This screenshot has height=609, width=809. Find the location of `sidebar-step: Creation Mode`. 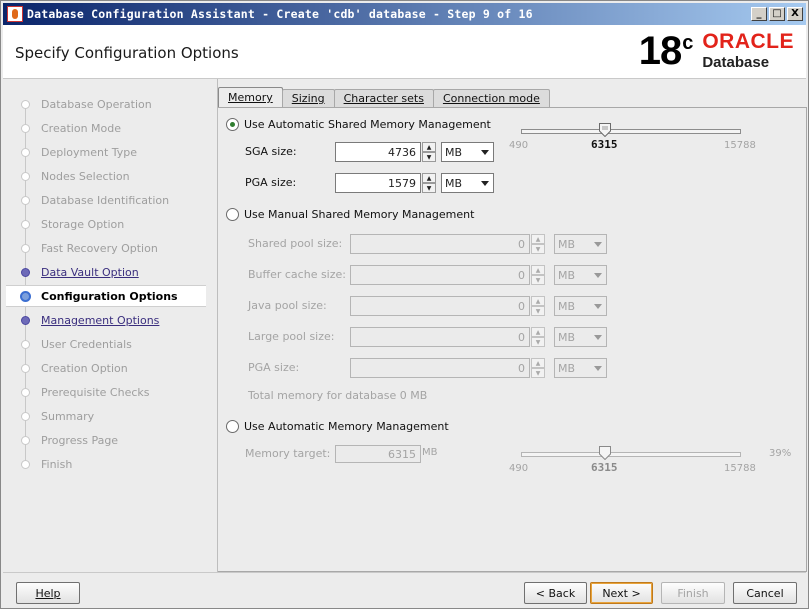

sidebar-step: Creation Mode is located at coordinates (106, 128).